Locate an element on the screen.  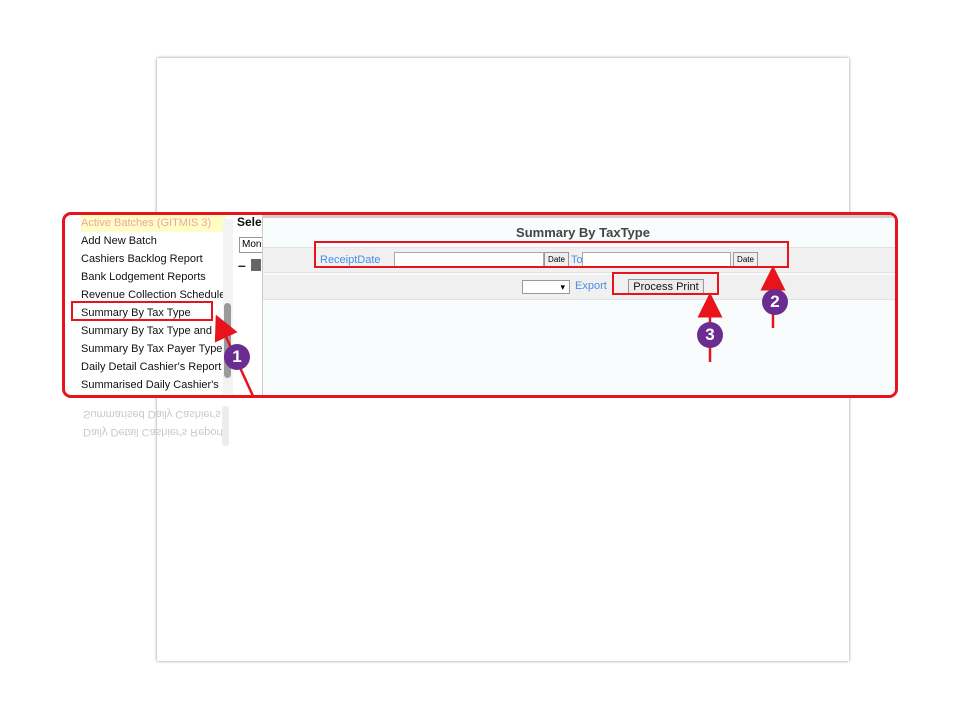
step-badge-2: 2 is located at coordinates (775, 302).